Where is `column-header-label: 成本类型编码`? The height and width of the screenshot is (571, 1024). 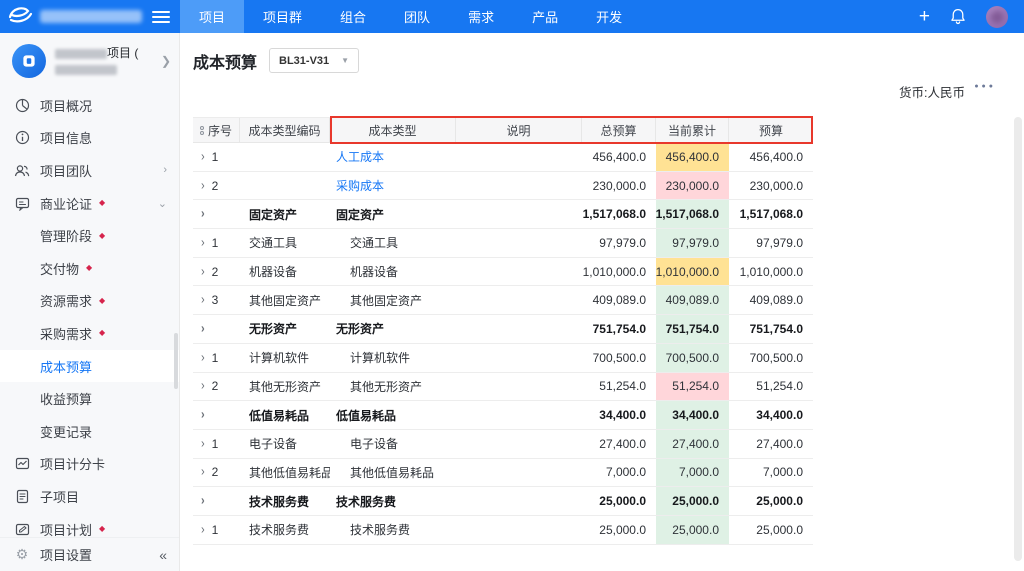
column-header-label: 成本类型编码 is located at coordinates (284, 130).